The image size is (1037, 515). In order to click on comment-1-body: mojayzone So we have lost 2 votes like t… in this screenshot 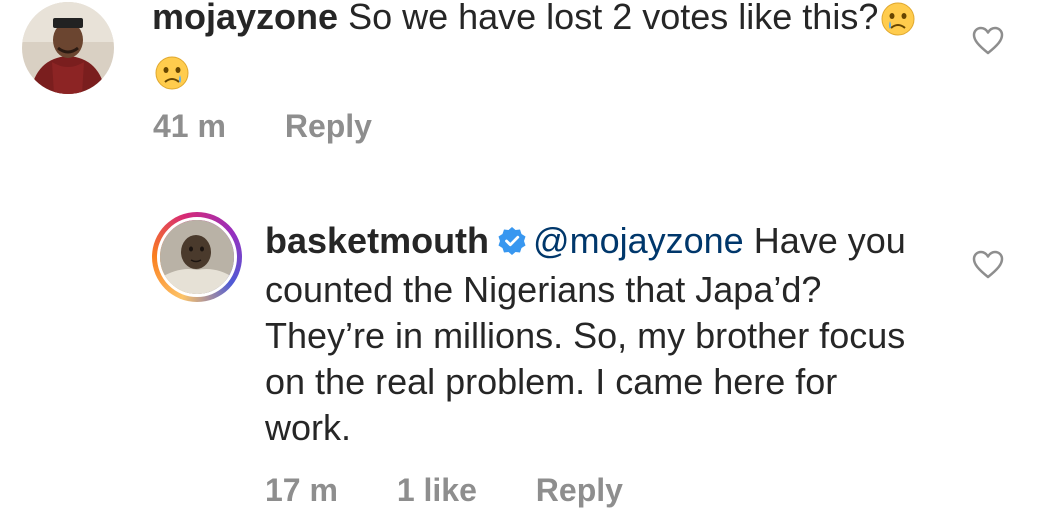, I will do `click(542, 51)`.